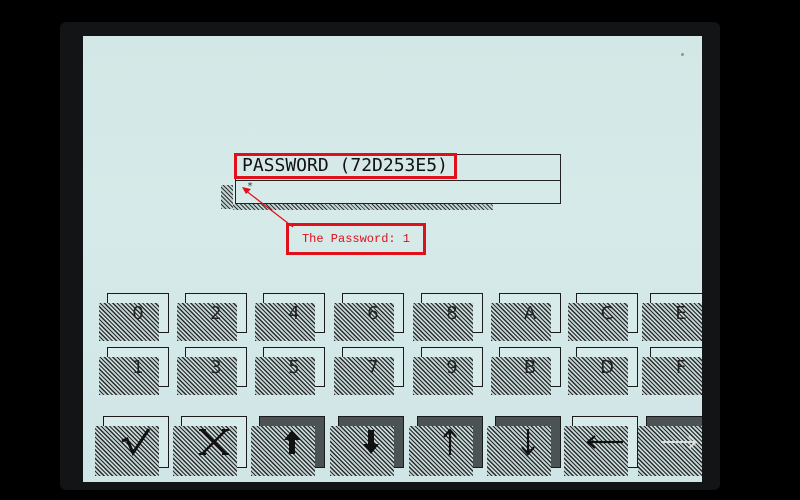  I want to click on key-a: A, so click(526, 317).